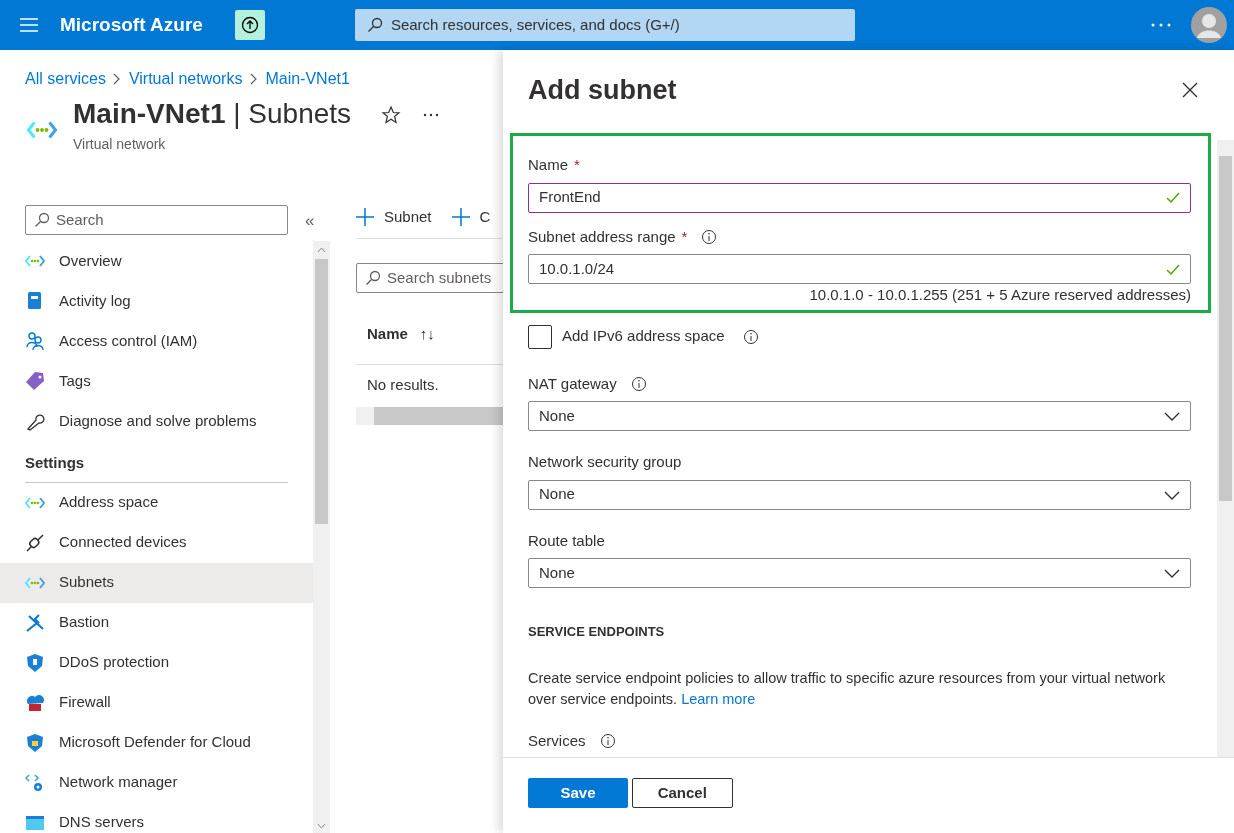  What do you see at coordinates (156, 502) in the screenshot?
I see `sidebar-item: Address space` at bounding box center [156, 502].